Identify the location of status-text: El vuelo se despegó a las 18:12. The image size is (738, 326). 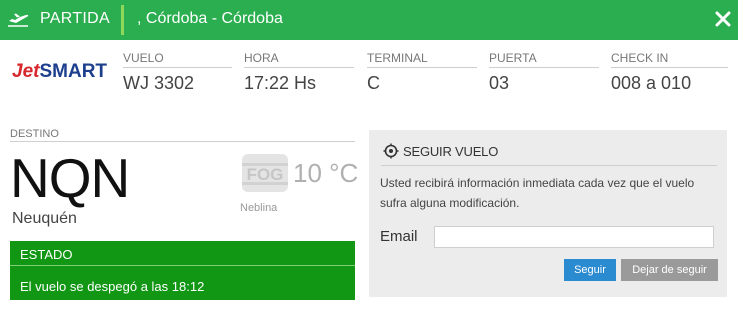
(112, 286).